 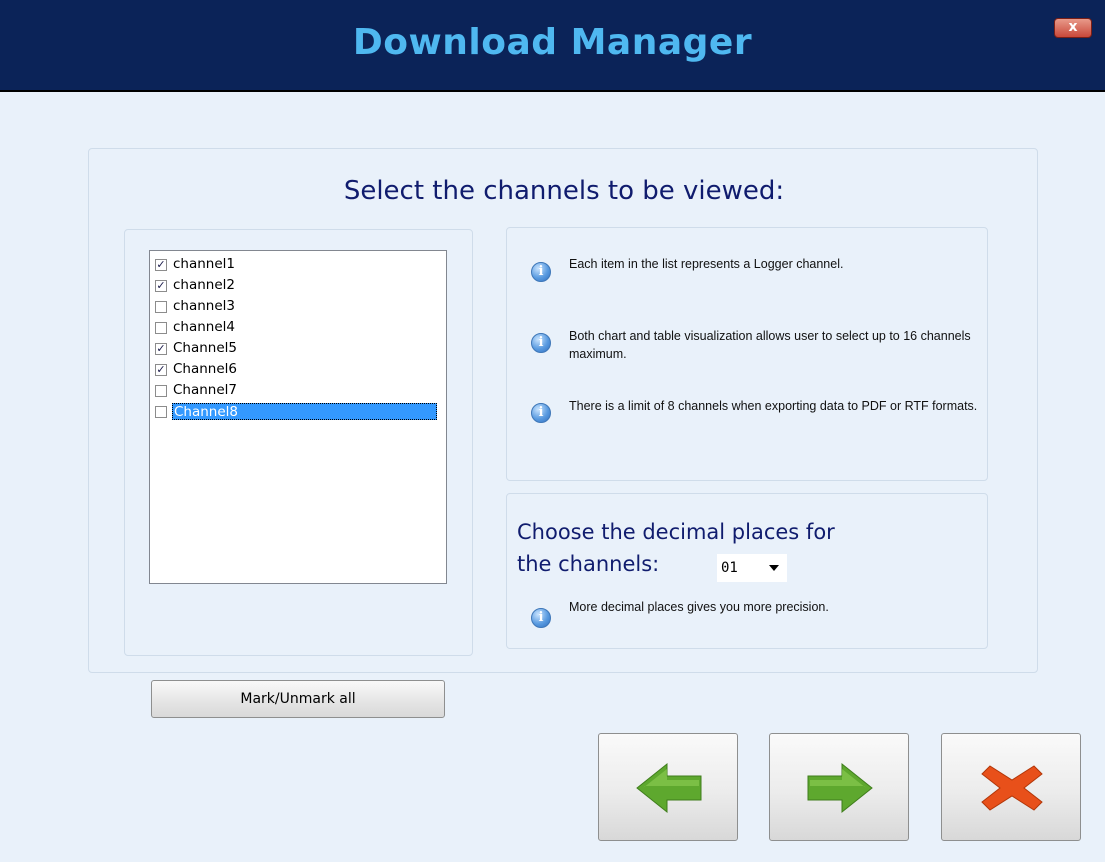 I want to click on decimal-title-line2: the channels:, so click(x=588, y=564).